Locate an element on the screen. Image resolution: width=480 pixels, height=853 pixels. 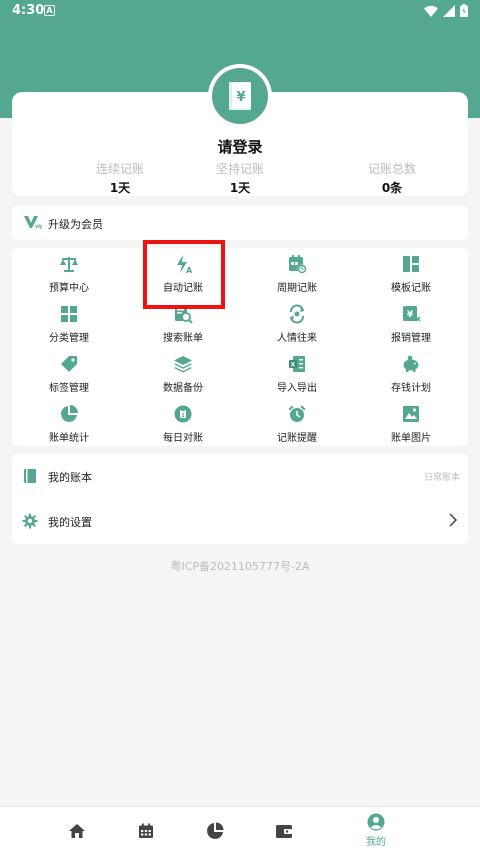
signal-icon is located at coordinates (449, 10).